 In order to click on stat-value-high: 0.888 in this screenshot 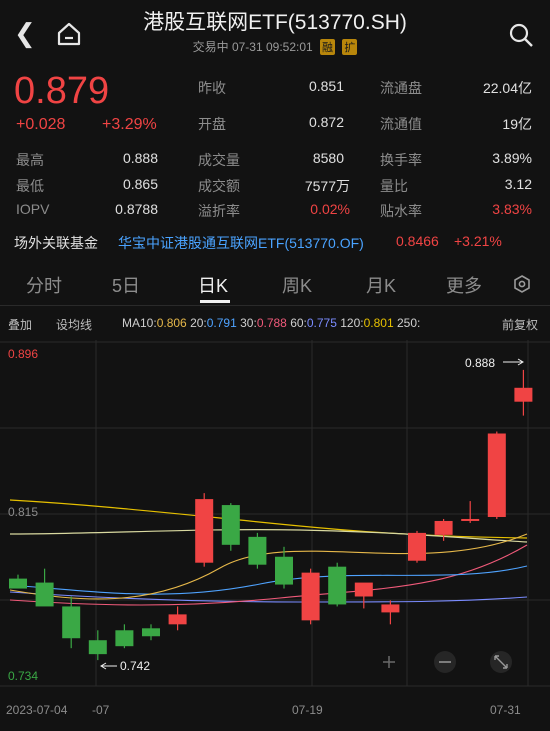, I will do `click(140, 158)`.